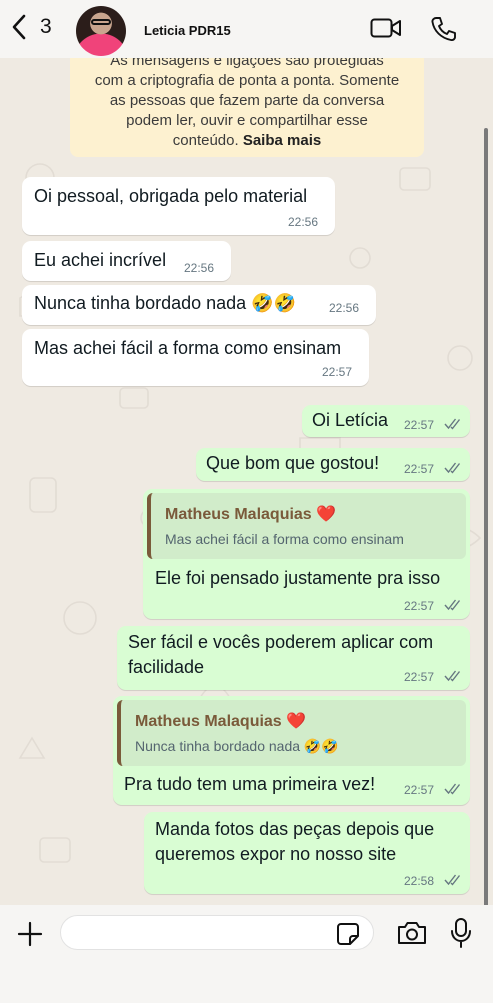 This screenshot has width=493, height=1003. What do you see at coordinates (247, 100) in the screenshot?
I see `notice-line: as pessoas que fazem parte da conversa` at bounding box center [247, 100].